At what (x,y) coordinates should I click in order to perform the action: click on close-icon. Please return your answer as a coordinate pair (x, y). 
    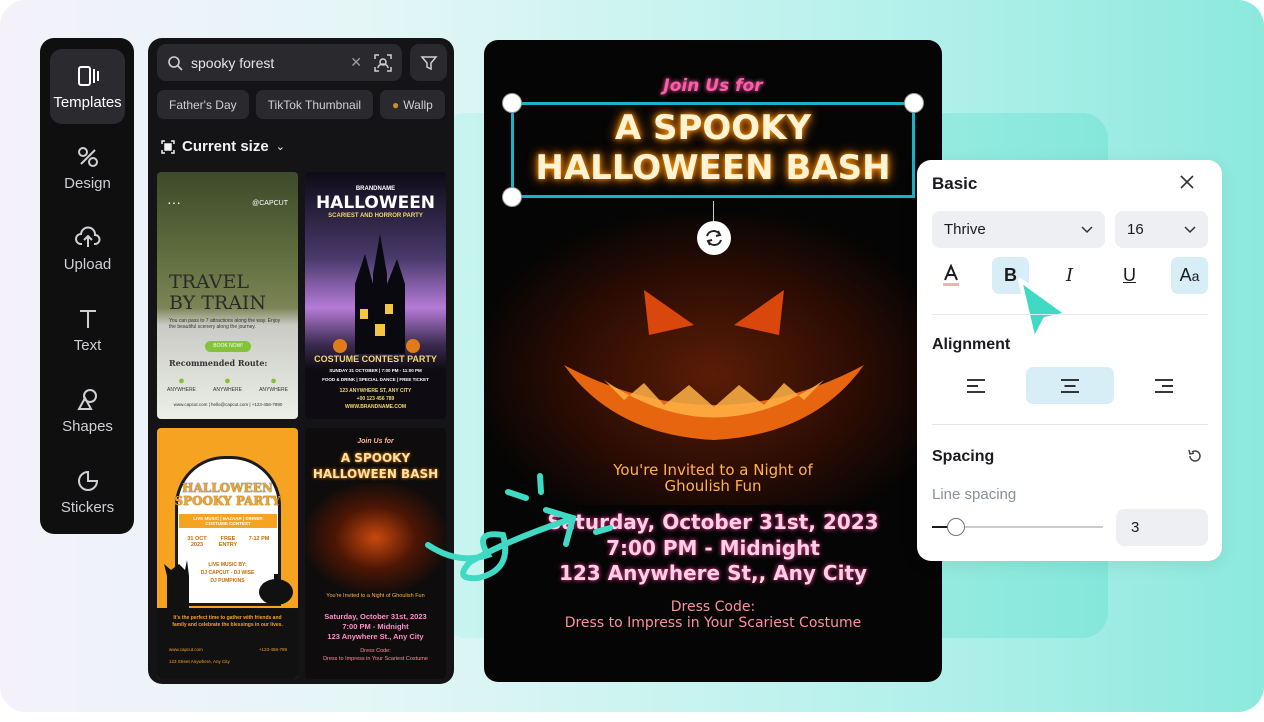
    Looking at the image, I should click on (1187, 182).